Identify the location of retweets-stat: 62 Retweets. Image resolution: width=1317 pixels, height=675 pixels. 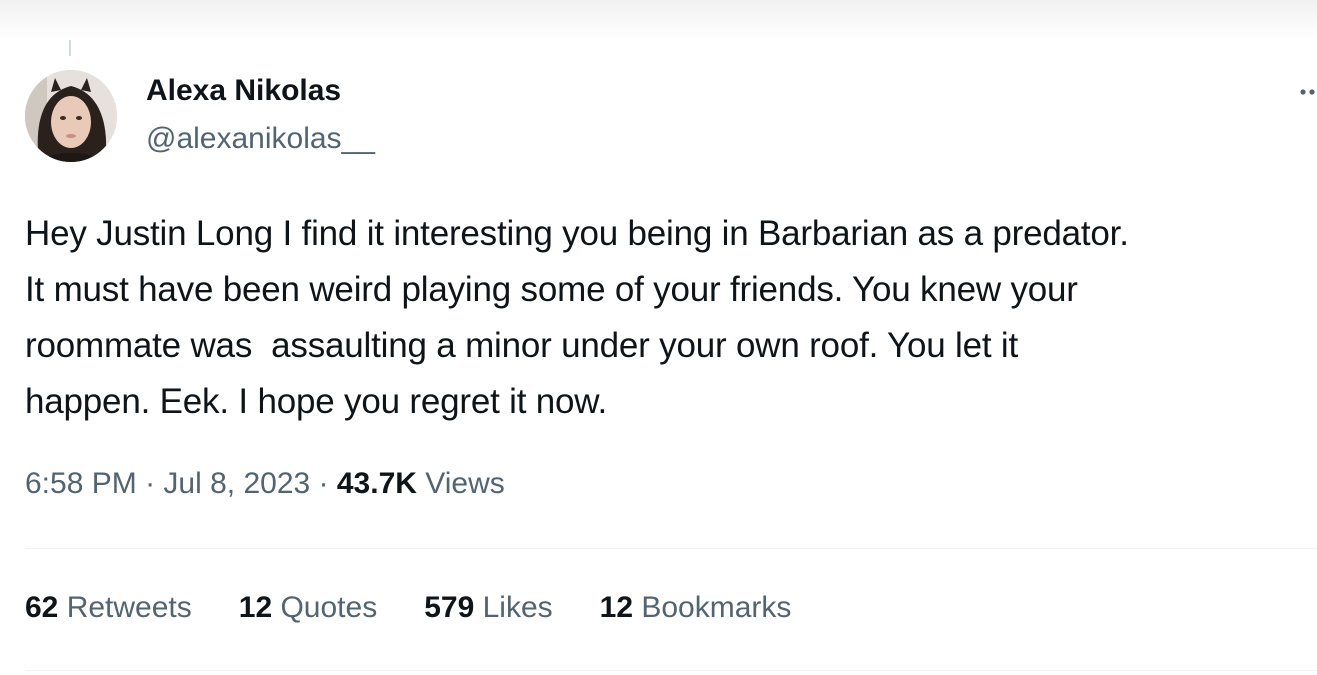
(108, 608).